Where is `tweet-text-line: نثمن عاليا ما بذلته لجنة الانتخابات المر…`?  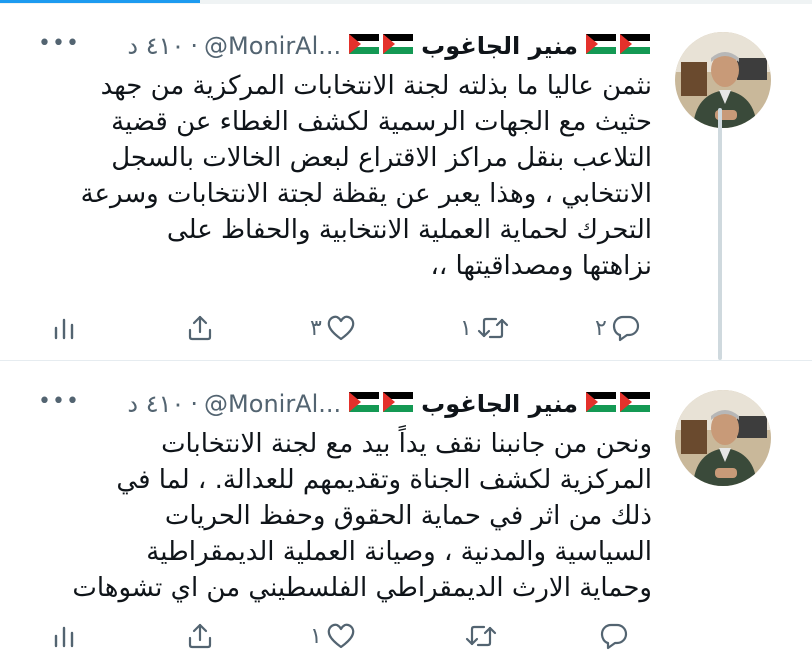
tweet-text-line: نثمن عاليا ما بذلته لجنة الانتخابات المر… is located at coordinates (376, 86).